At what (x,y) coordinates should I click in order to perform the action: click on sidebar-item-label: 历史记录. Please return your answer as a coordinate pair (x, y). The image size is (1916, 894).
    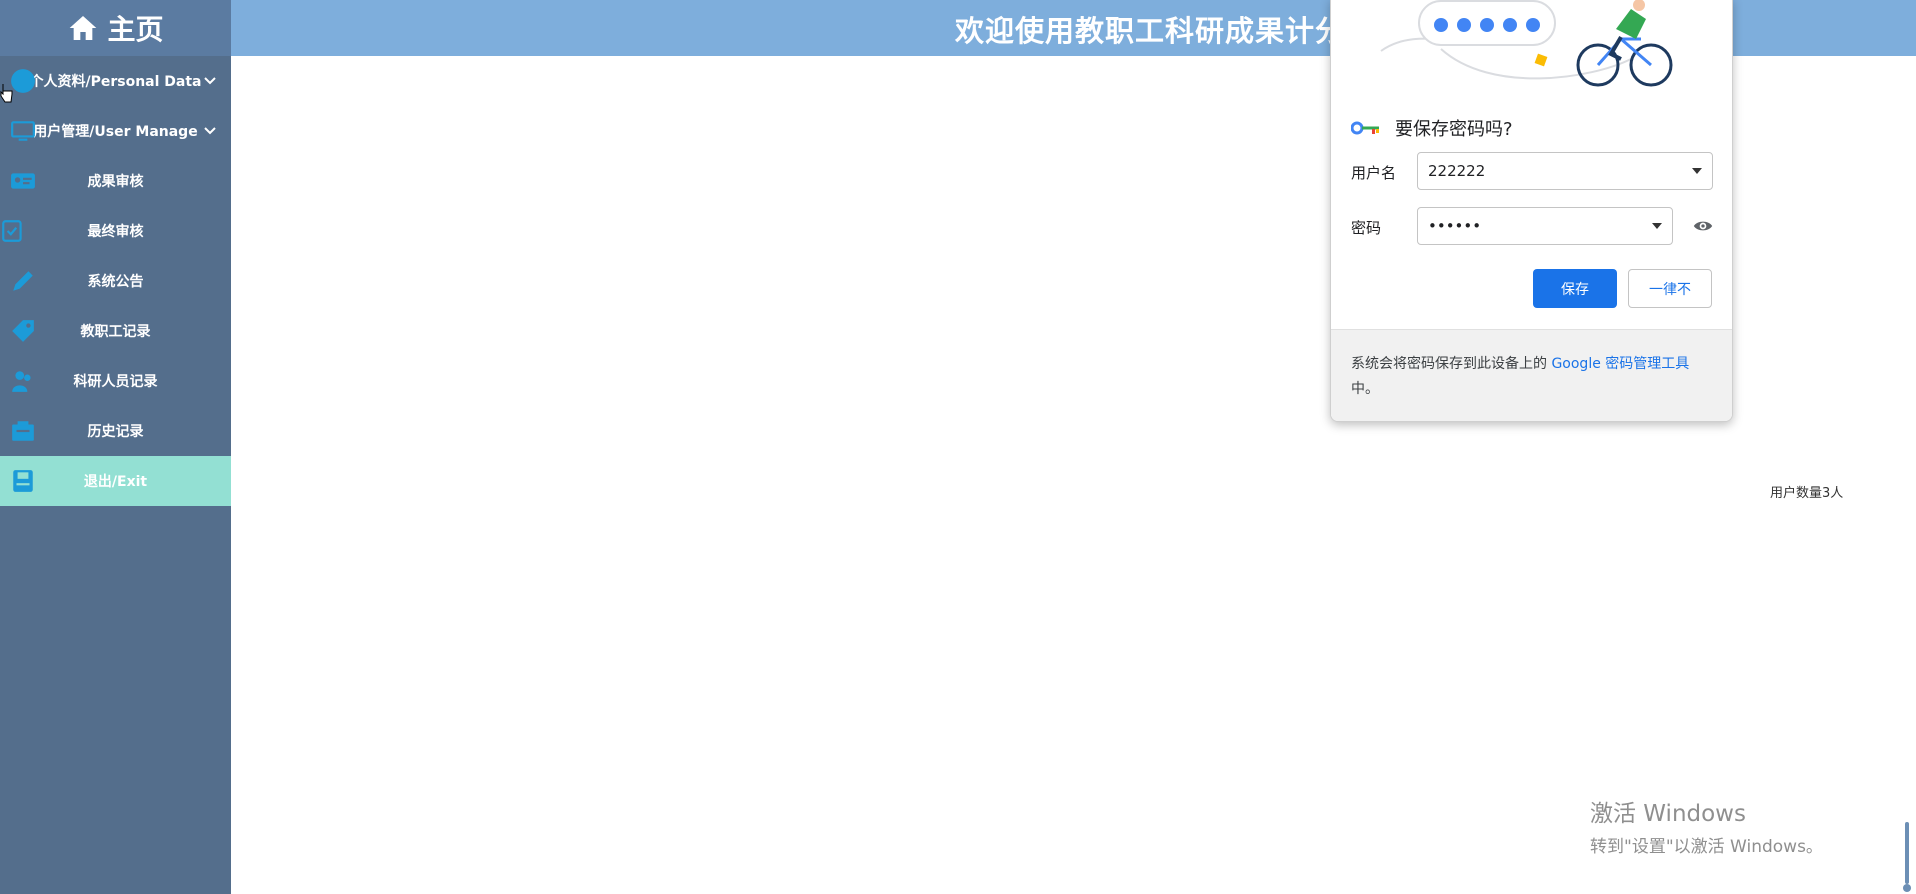
    Looking at the image, I should click on (115, 432).